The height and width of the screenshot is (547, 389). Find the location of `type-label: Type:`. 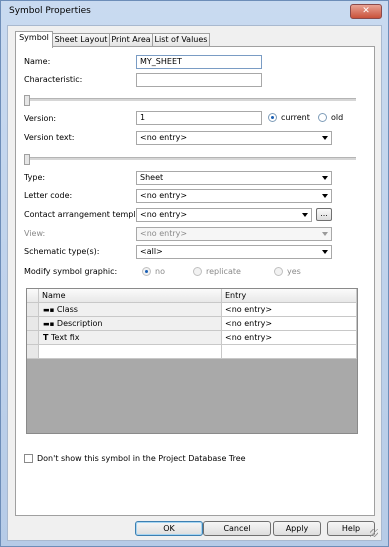

type-label: Type: is located at coordinates (35, 177).